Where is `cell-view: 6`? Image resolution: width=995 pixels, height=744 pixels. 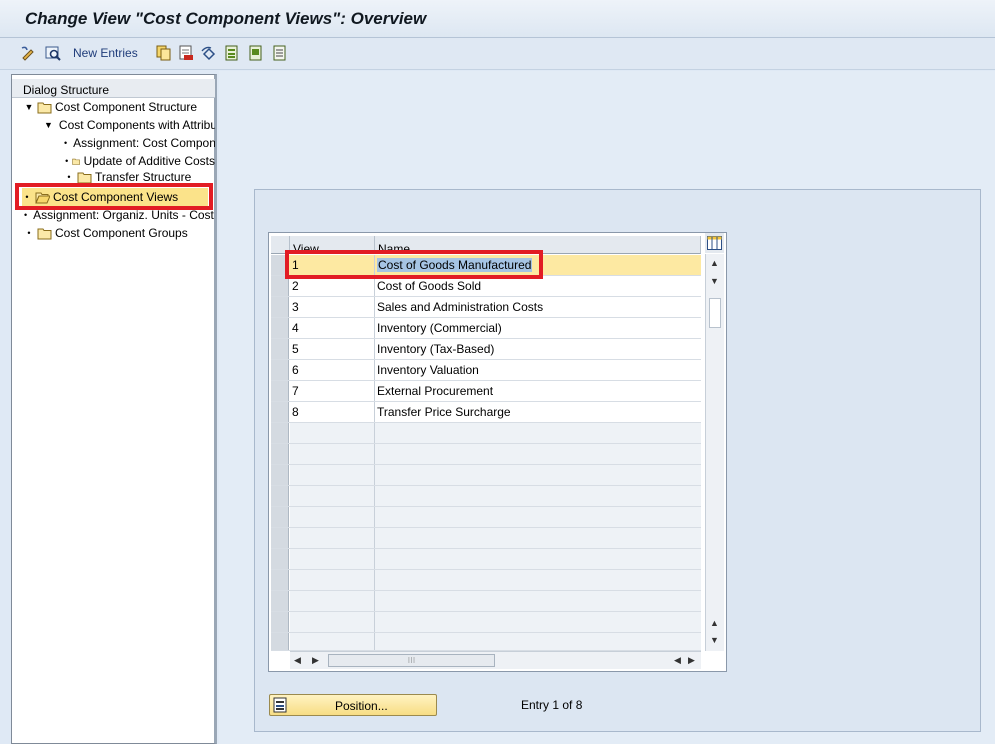
cell-view: 6 is located at coordinates (332, 370).